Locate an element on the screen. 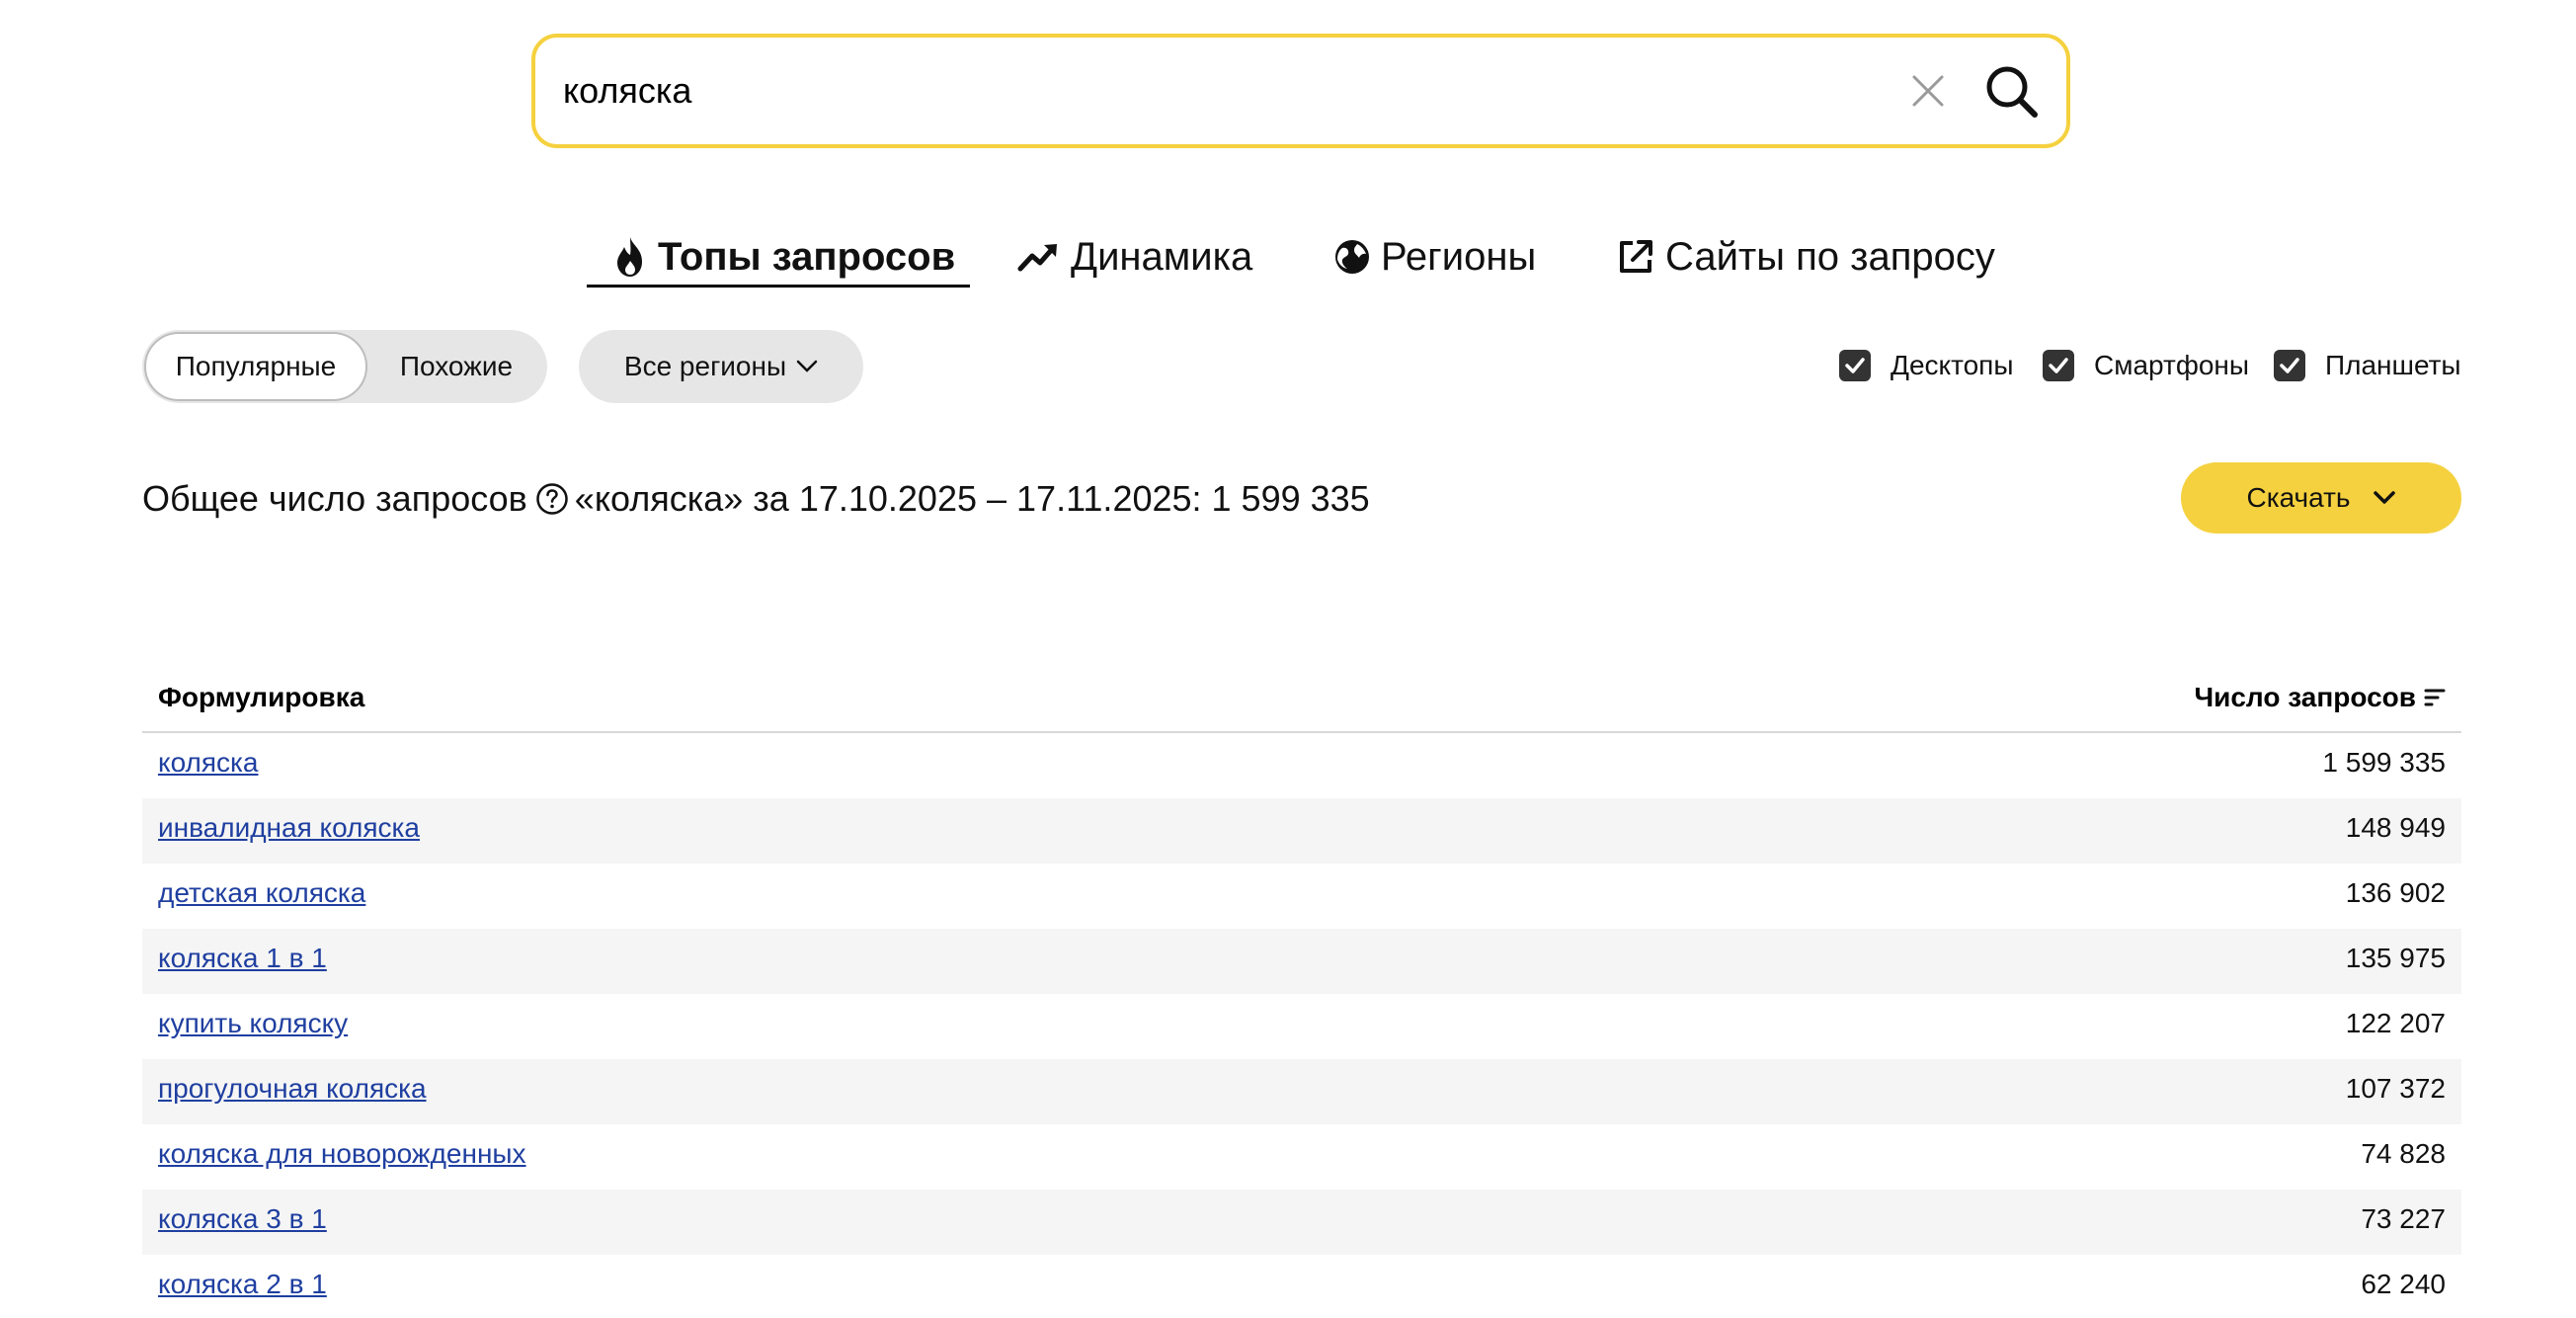 The image size is (2576, 1318). query-count: 135 975 is located at coordinates (2395, 958).